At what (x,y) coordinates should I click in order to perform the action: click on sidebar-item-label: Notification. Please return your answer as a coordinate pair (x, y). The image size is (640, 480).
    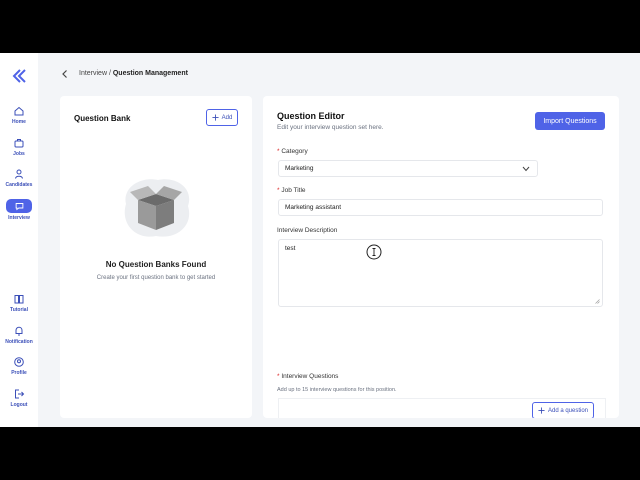
    Looking at the image, I should click on (19, 342).